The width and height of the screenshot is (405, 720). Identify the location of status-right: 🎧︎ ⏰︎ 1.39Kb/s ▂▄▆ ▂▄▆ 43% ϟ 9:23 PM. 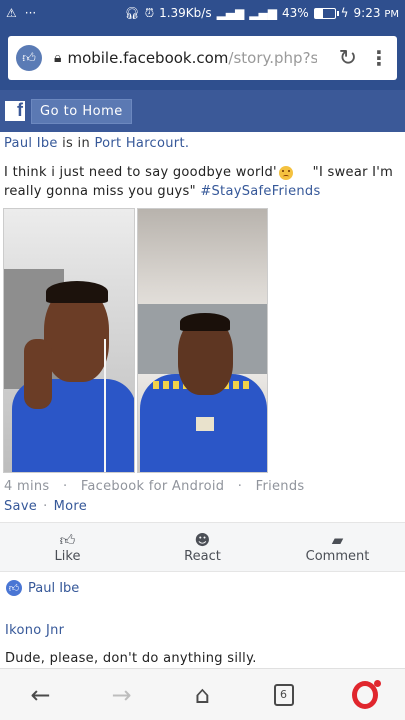
(261, 13).